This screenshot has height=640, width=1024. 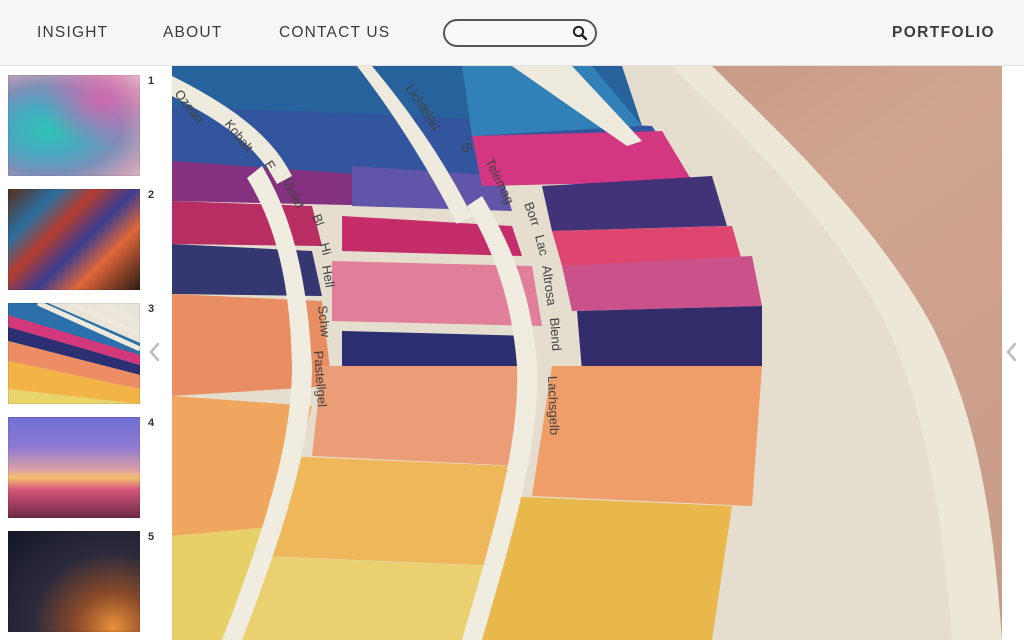 What do you see at coordinates (72, 33) in the screenshot?
I see `nav-insight-link: INSIGHT` at bounding box center [72, 33].